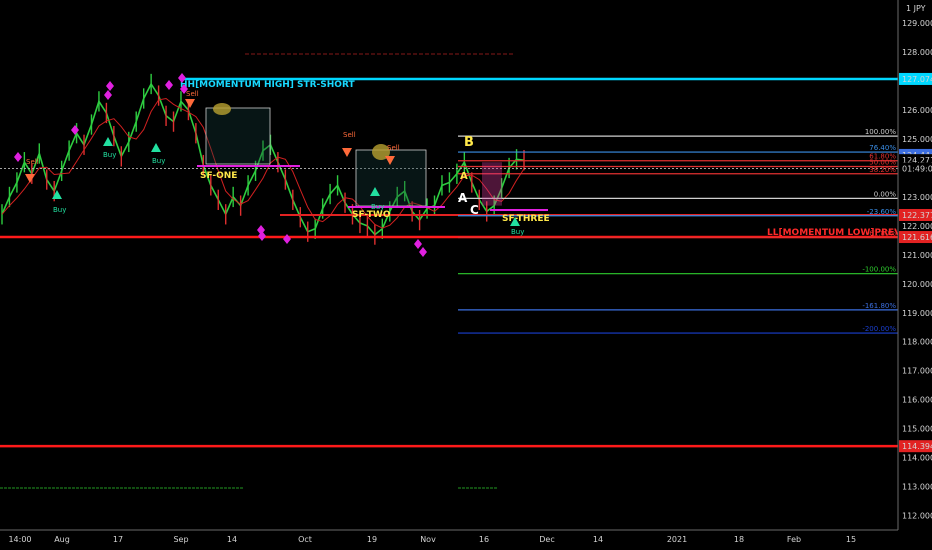 The height and width of the screenshot is (550, 932). Describe the element at coordinates (917, 516) in the screenshot. I see `y-tick-label: 112.000` at that location.